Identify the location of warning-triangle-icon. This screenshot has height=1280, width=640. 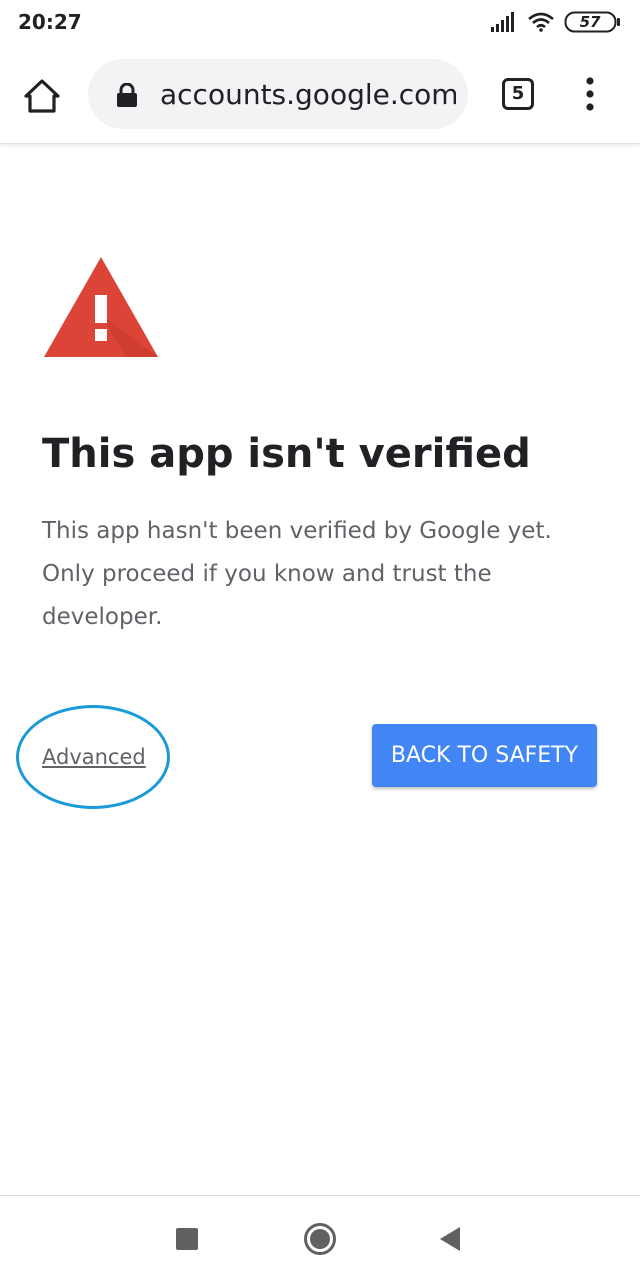
(101, 307).